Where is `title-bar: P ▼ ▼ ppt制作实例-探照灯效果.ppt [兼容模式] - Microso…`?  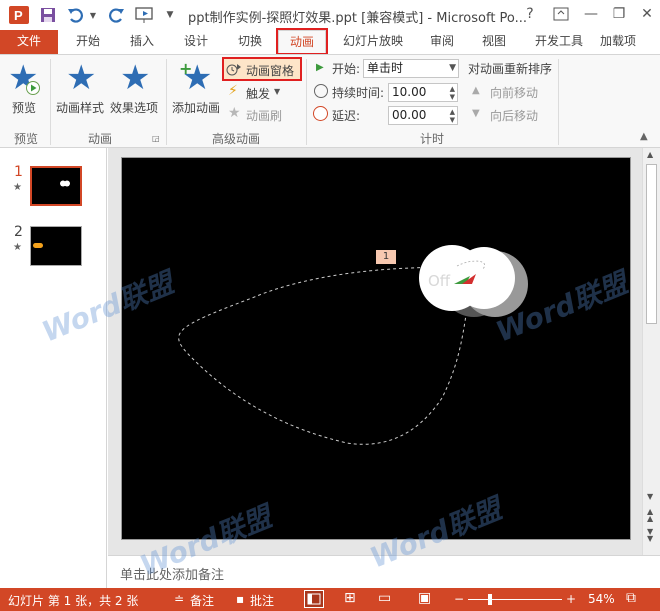
title-bar: P ▼ ▼ ppt制作实例-探照灯效果.ppt [兼容模式] - Microso… is located at coordinates (330, 15).